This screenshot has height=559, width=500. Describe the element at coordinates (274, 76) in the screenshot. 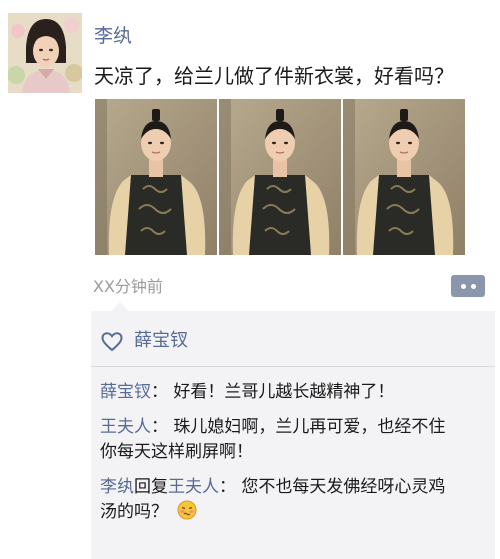

I see `post-text: 天凉了，给兰儿做了件新衣裳，好看吗？` at that location.